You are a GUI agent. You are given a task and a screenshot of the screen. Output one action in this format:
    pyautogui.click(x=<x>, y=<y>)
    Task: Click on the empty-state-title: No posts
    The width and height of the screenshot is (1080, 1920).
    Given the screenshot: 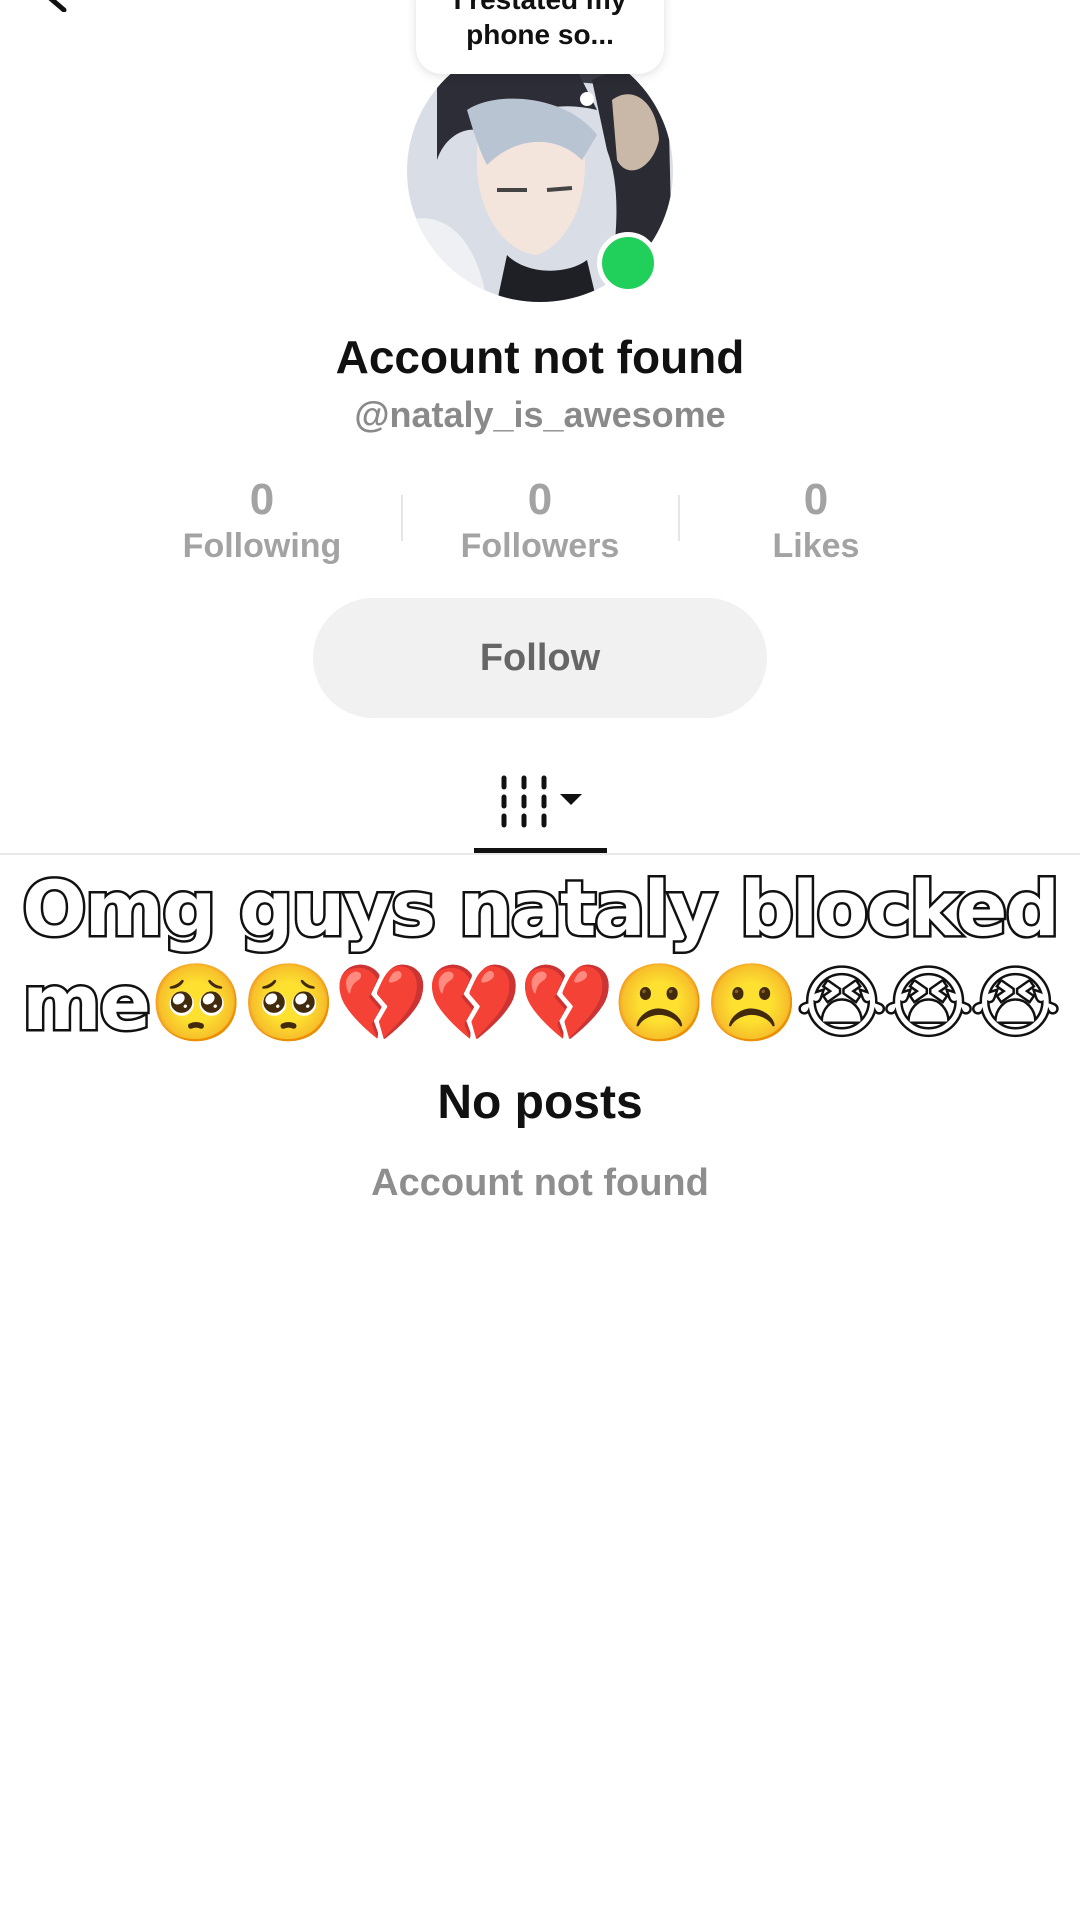 What is the action you would take?
    pyautogui.click(x=540, y=1102)
    